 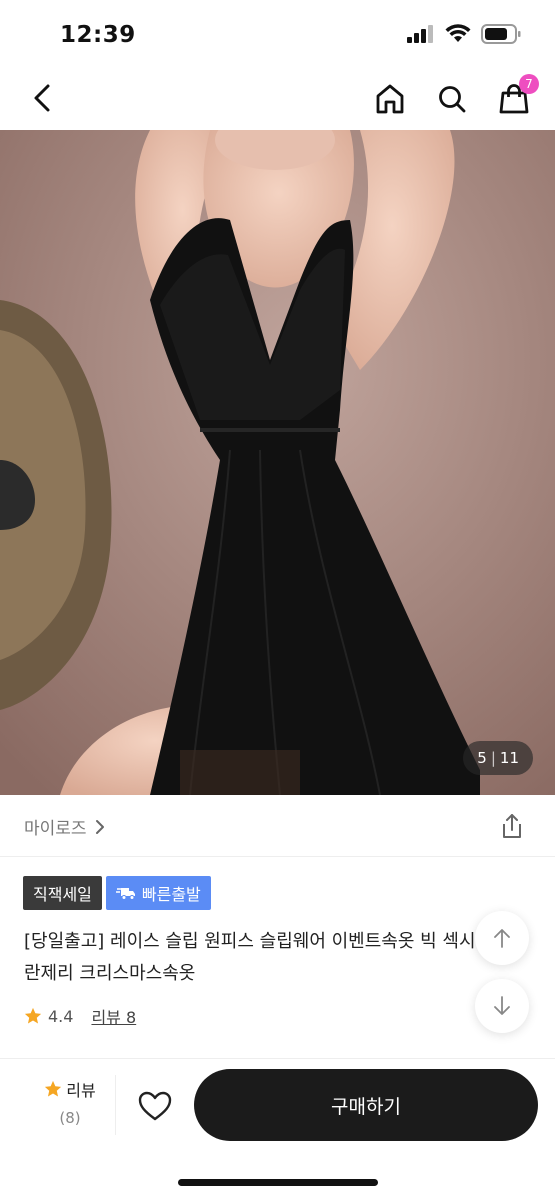 I want to click on seller-row: 마이로즈, so click(x=277, y=826).